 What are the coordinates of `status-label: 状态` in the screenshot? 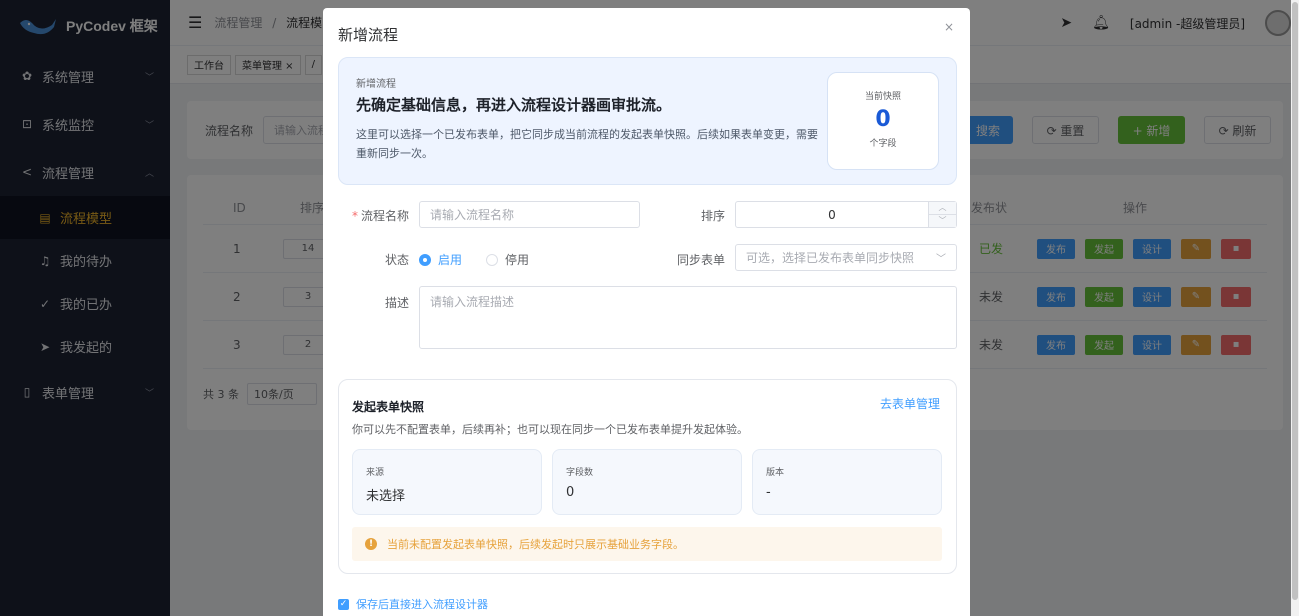 It's located at (396, 260).